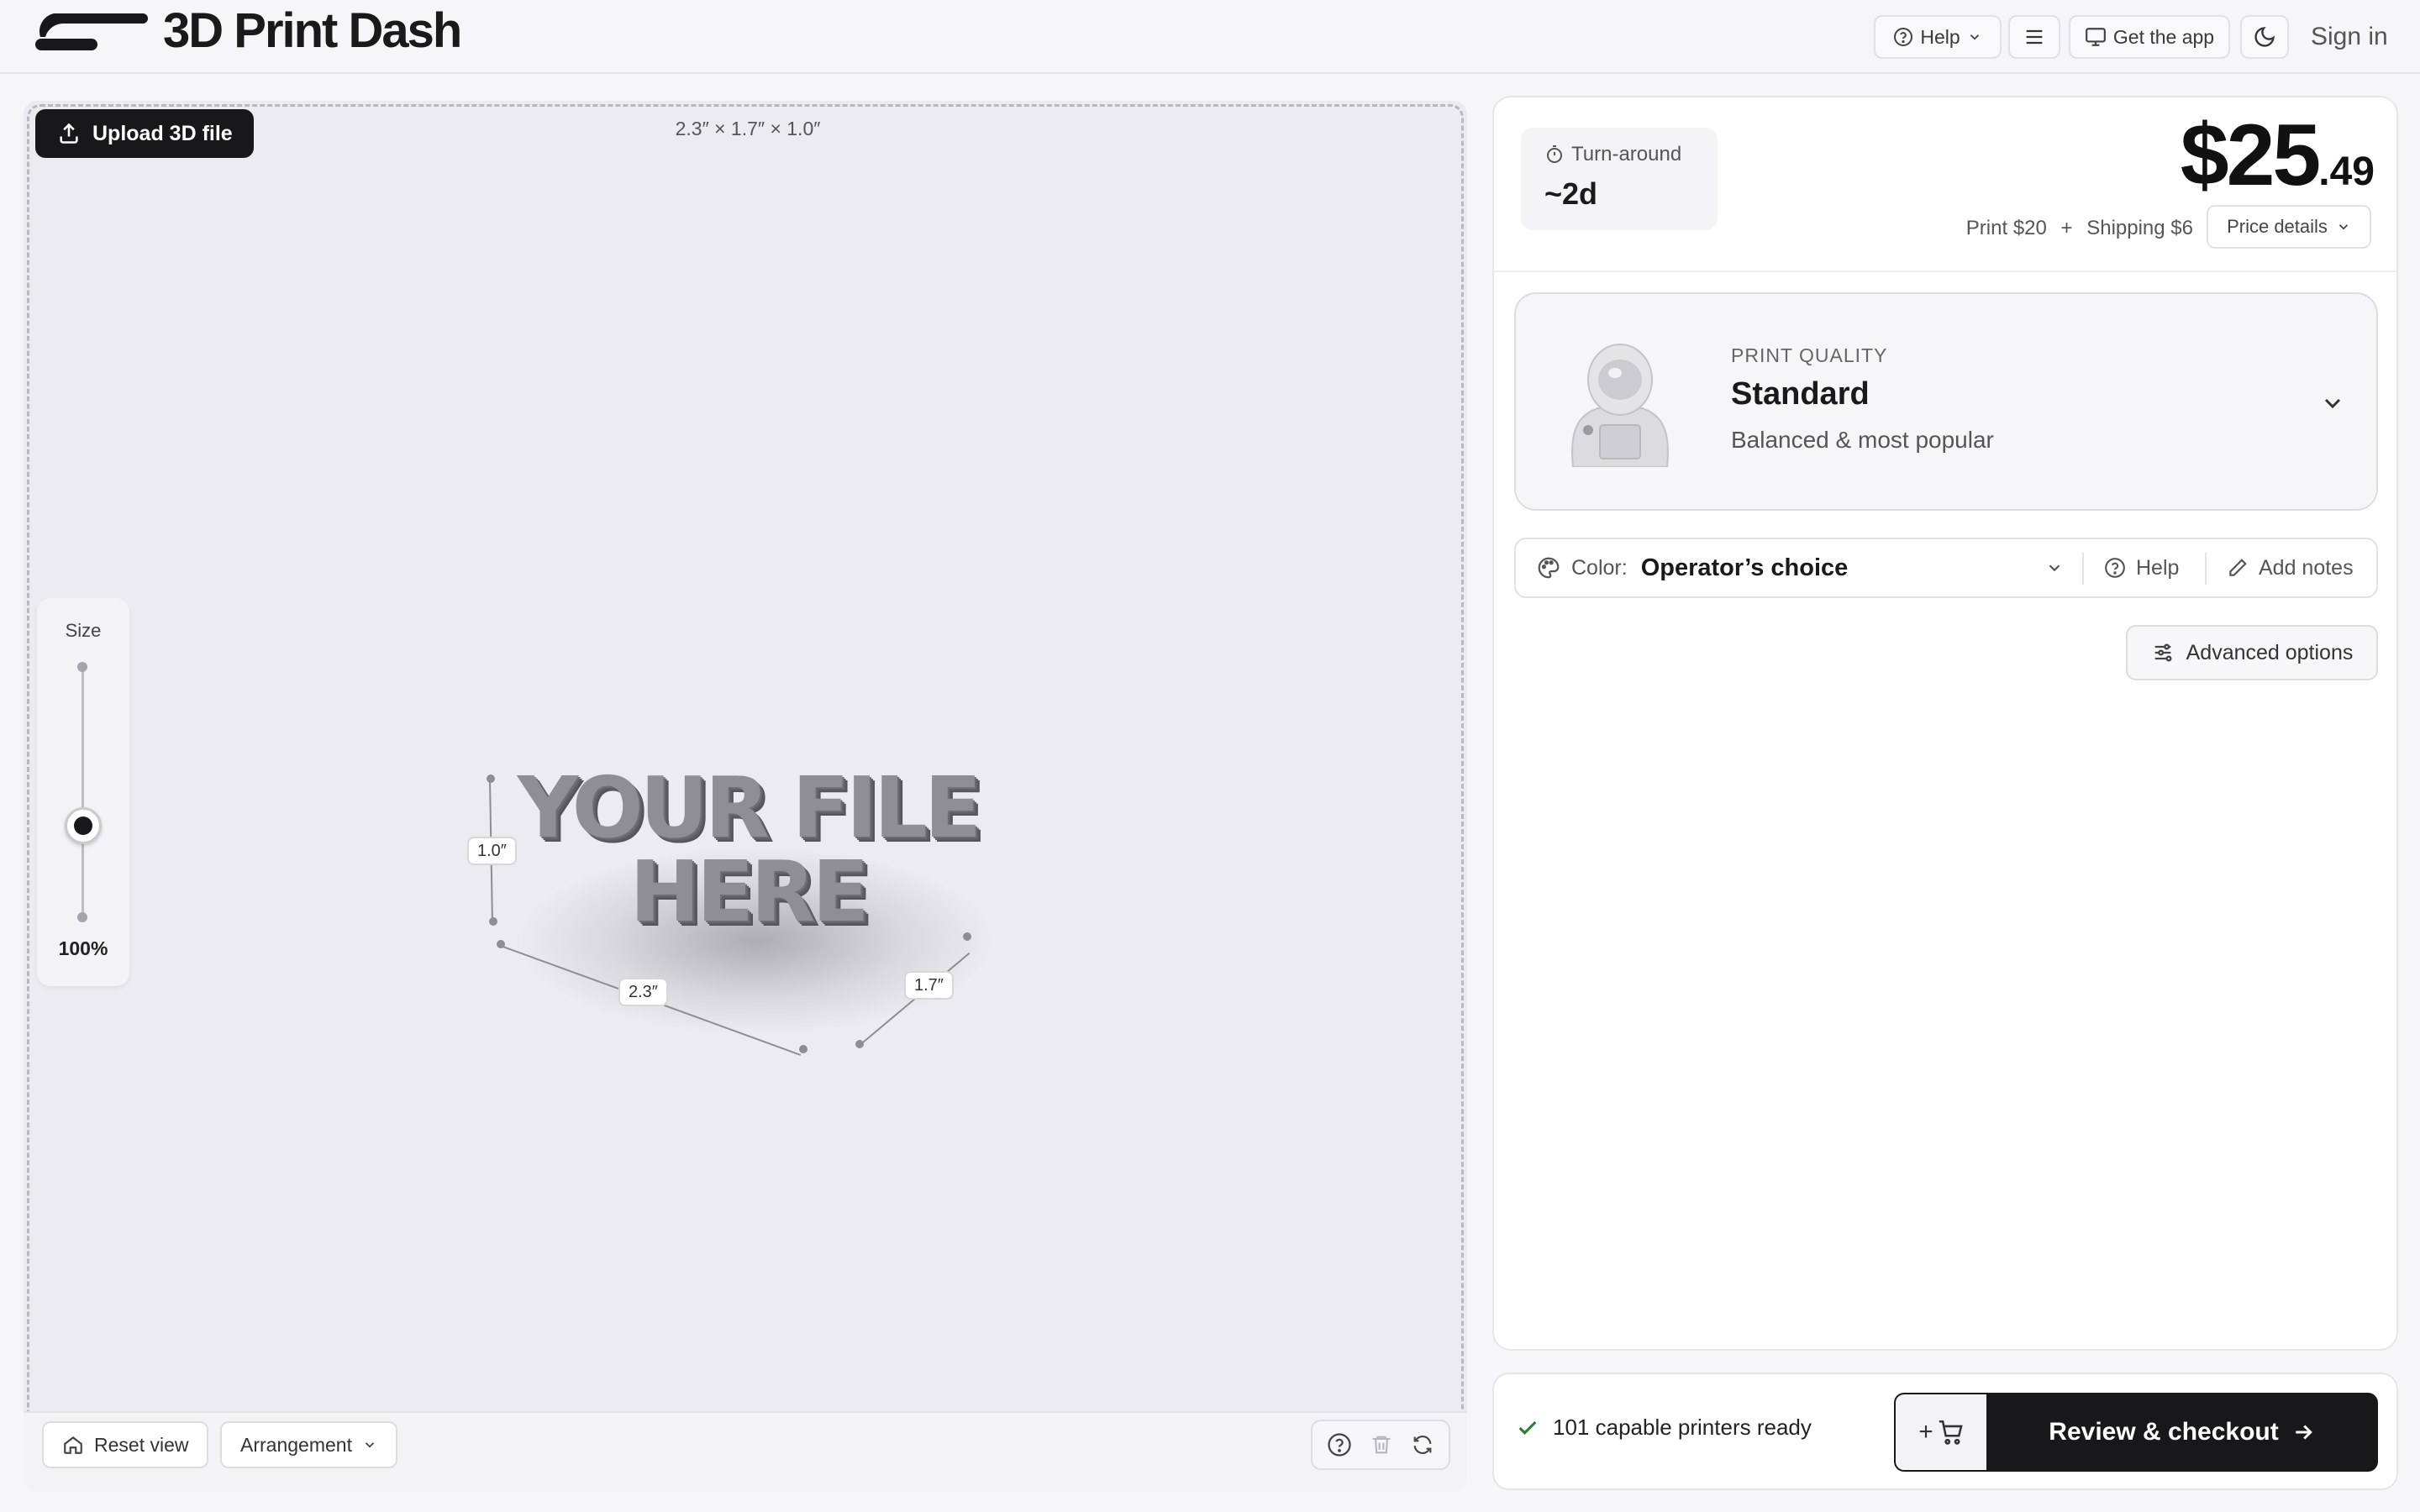  Describe the element at coordinates (2163, 652) in the screenshot. I see `sliders-icon` at that location.